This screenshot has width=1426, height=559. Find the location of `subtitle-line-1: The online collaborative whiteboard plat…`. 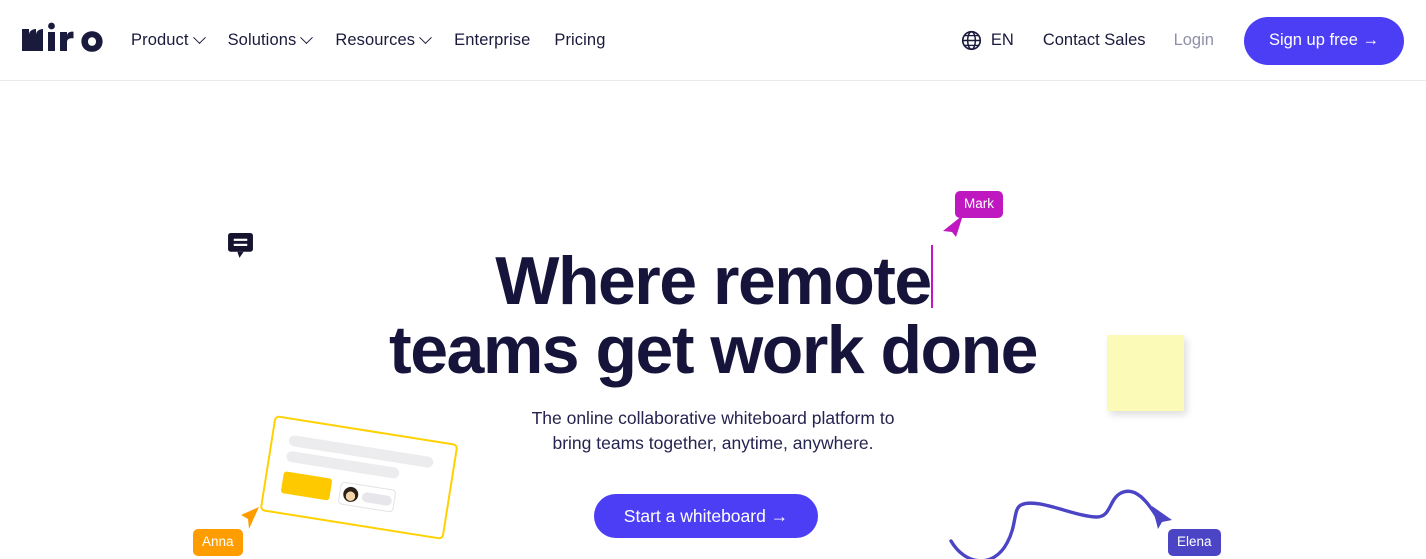

subtitle-line-1: The online collaborative whiteboard plat… is located at coordinates (713, 418).